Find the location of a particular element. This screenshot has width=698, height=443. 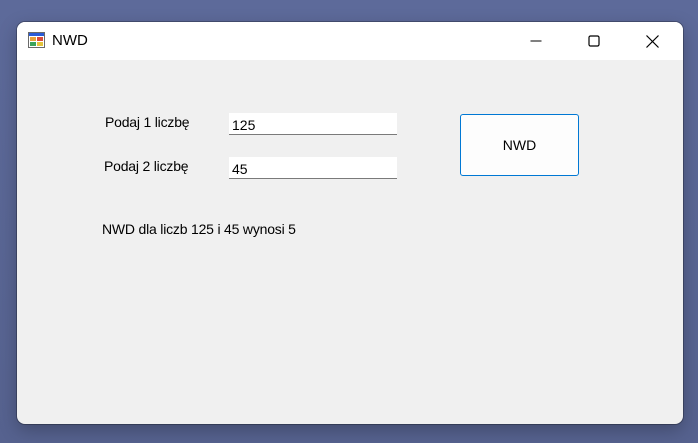

second-number-label: Podaj 2 liczbę is located at coordinates (146, 166).